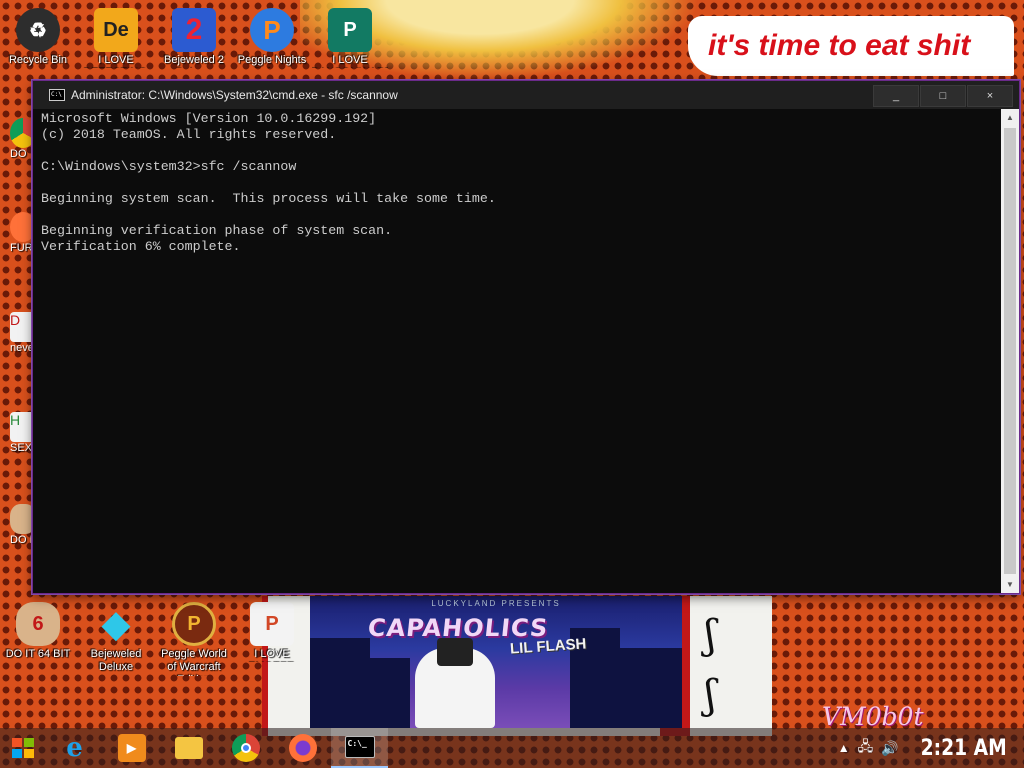  I want to click on taskbar-media-player: ▶, so click(131, 748).